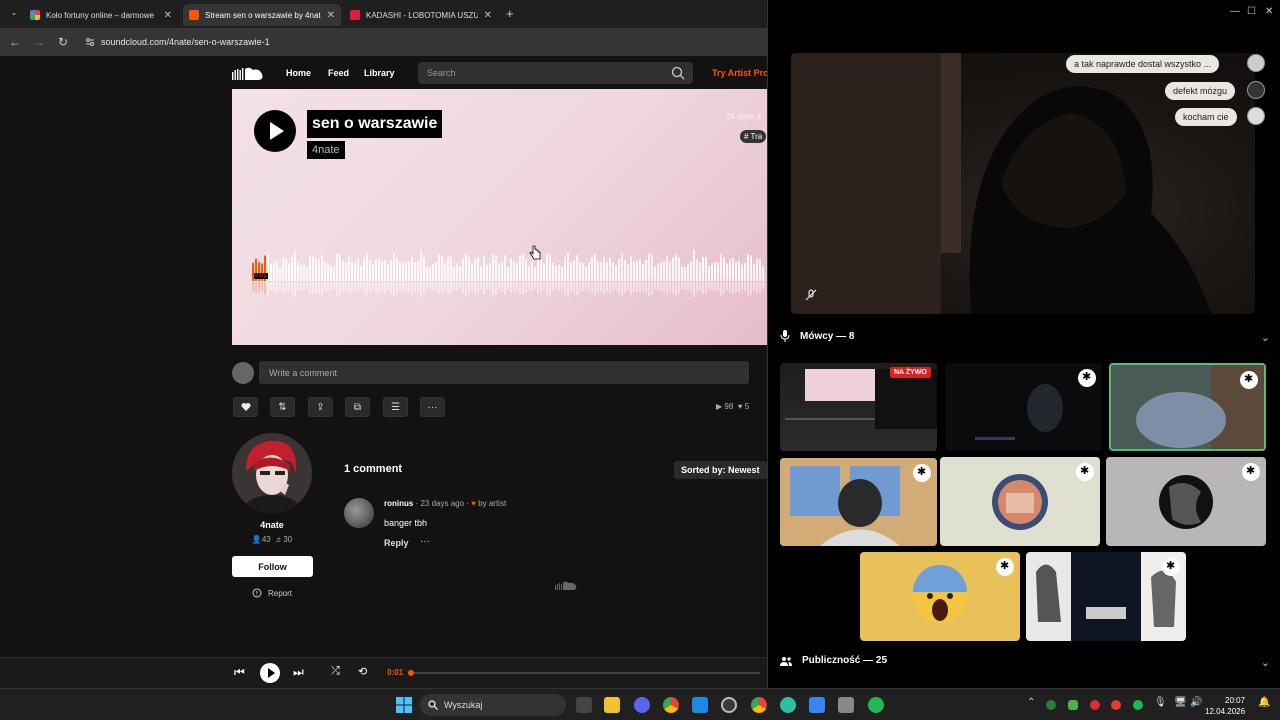 This screenshot has height=720, width=1280. I want to click on back-icon: ←, so click(15, 42).